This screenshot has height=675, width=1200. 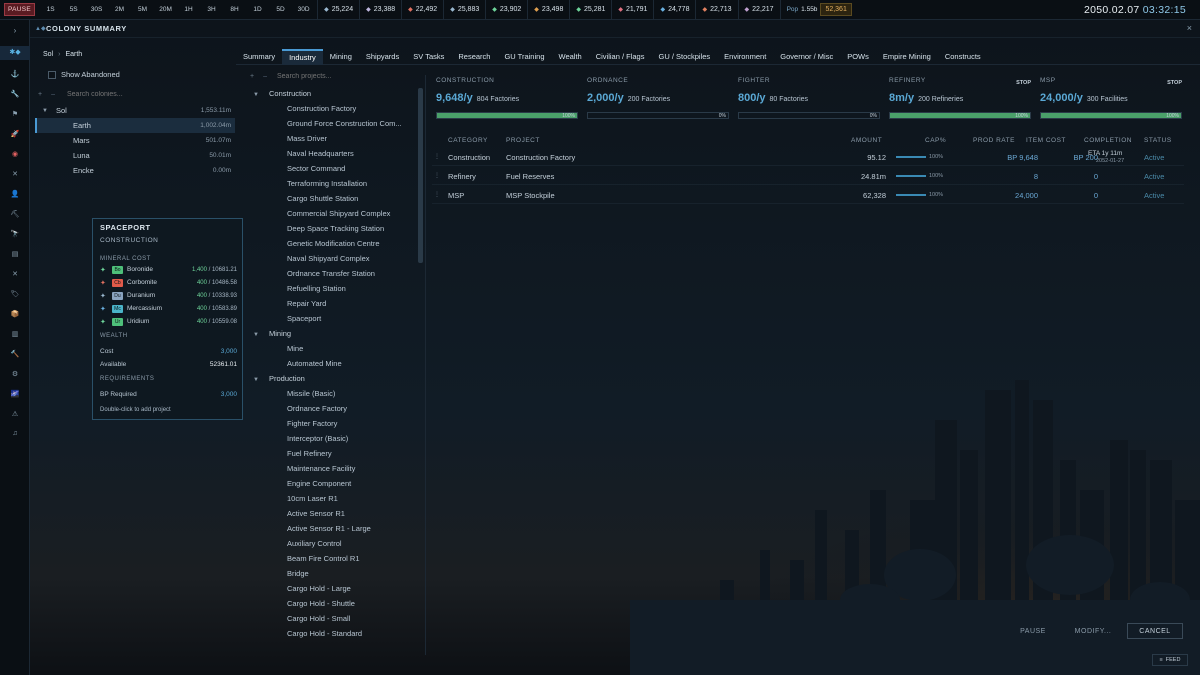 What do you see at coordinates (963, 57) in the screenshot?
I see `tab-constructs: Constructs` at bounding box center [963, 57].